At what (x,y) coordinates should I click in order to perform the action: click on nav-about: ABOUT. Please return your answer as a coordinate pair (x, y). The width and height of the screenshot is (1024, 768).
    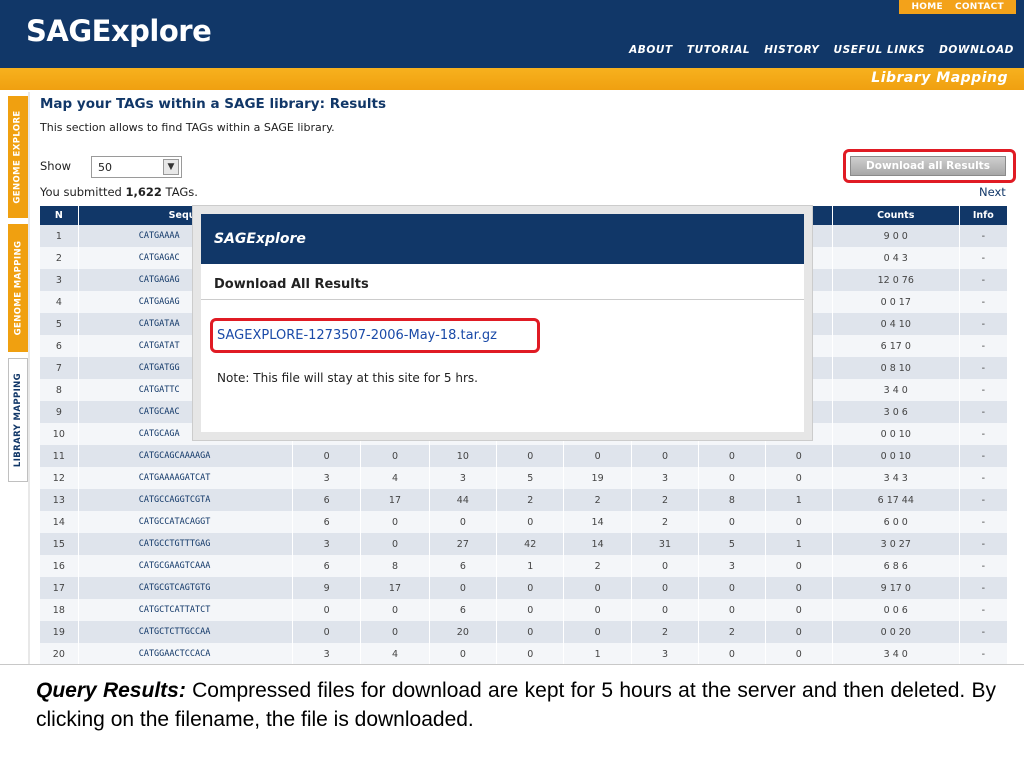
    Looking at the image, I should click on (651, 50).